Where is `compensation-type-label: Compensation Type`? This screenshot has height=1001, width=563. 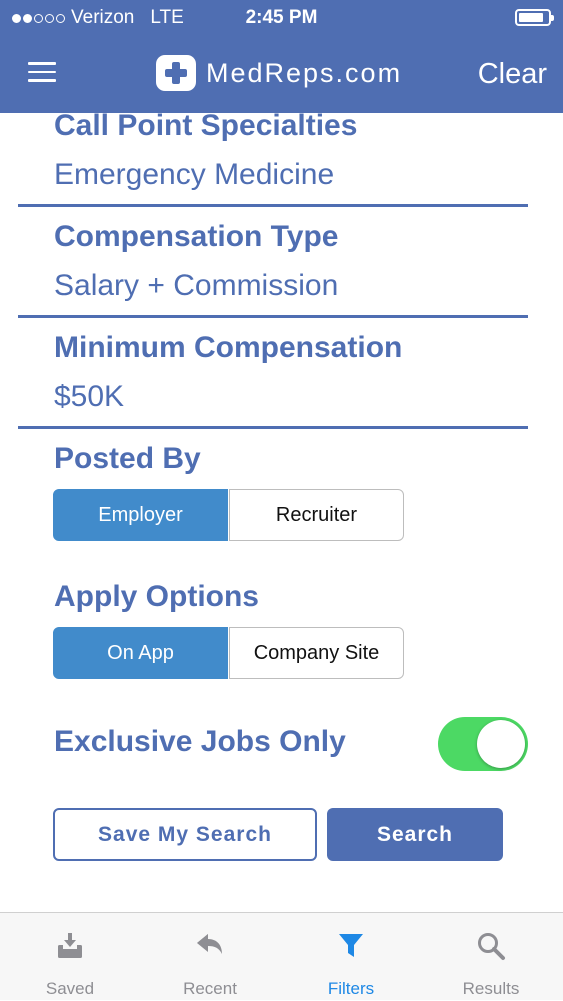 compensation-type-label: Compensation Type is located at coordinates (196, 236).